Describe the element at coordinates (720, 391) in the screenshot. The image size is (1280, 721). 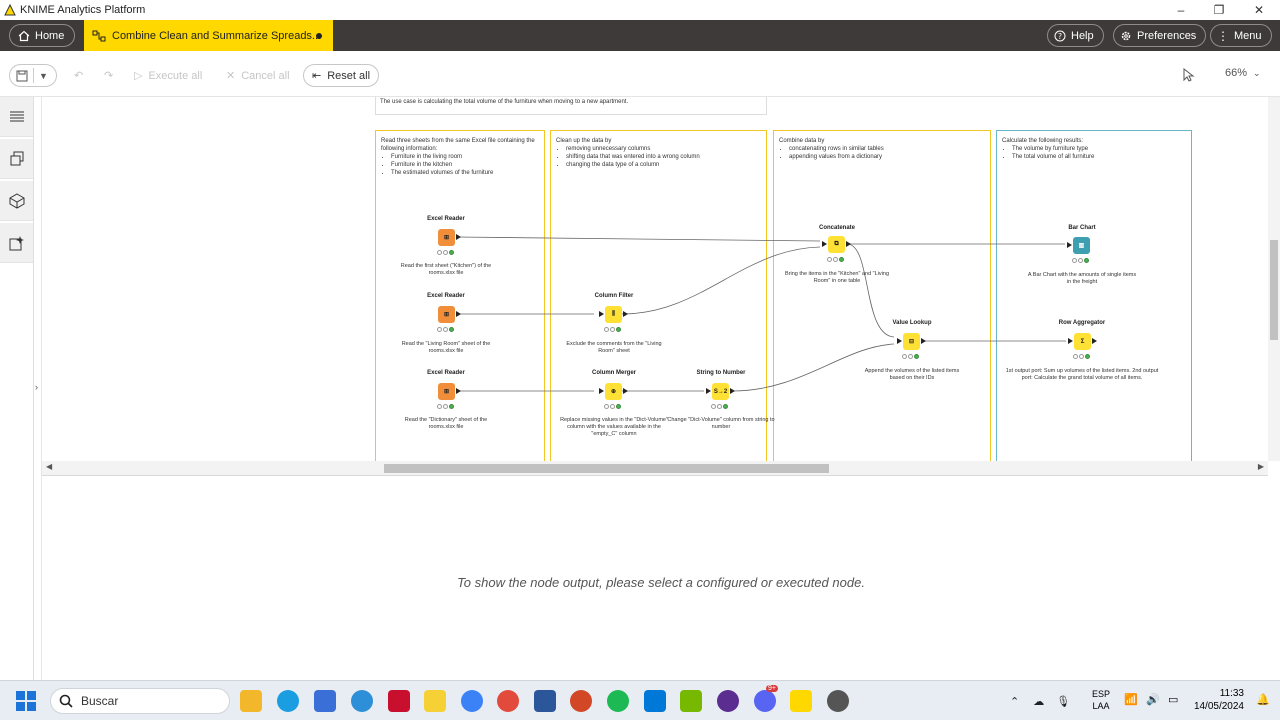
I see `string-to-number-node: S→2` at that location.